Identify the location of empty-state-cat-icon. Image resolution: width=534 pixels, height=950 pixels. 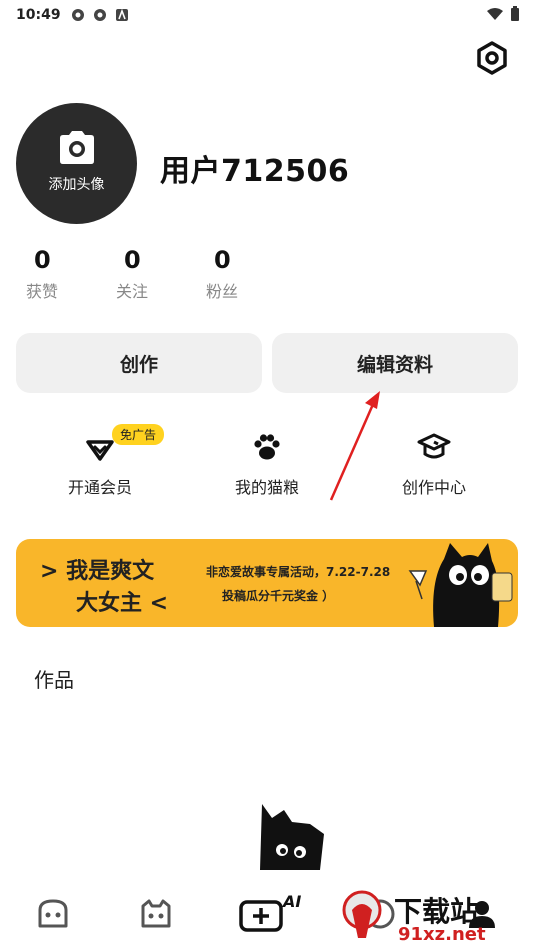
(292, 837).